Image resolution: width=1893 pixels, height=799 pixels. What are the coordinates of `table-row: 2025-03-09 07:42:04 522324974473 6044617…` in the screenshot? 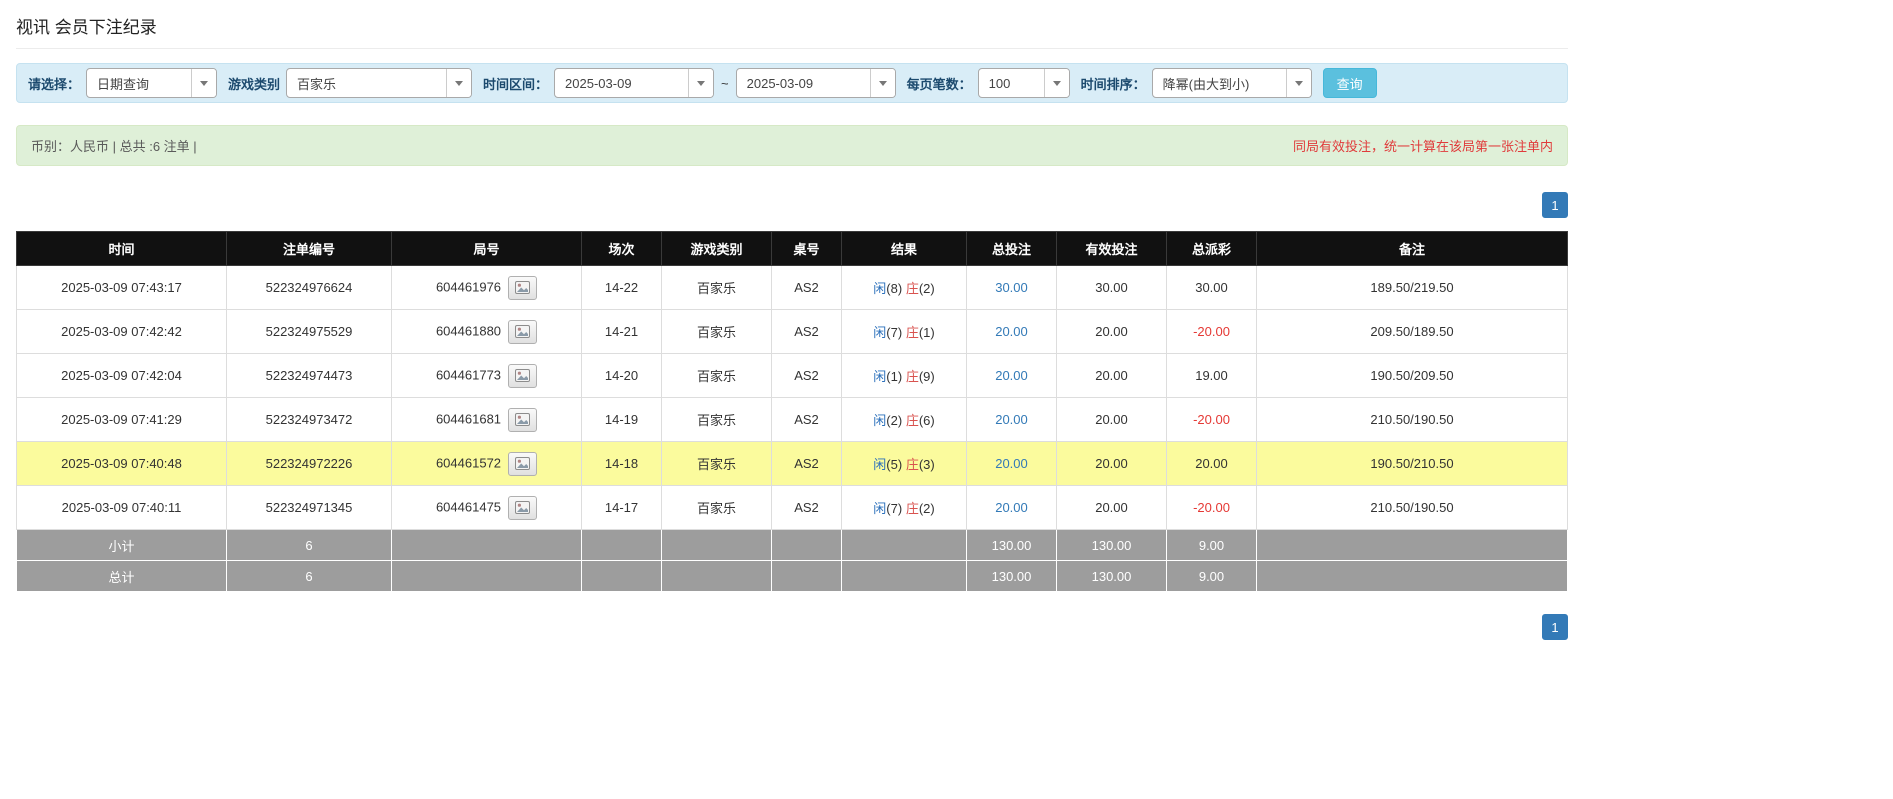 It's located at (792, 375).